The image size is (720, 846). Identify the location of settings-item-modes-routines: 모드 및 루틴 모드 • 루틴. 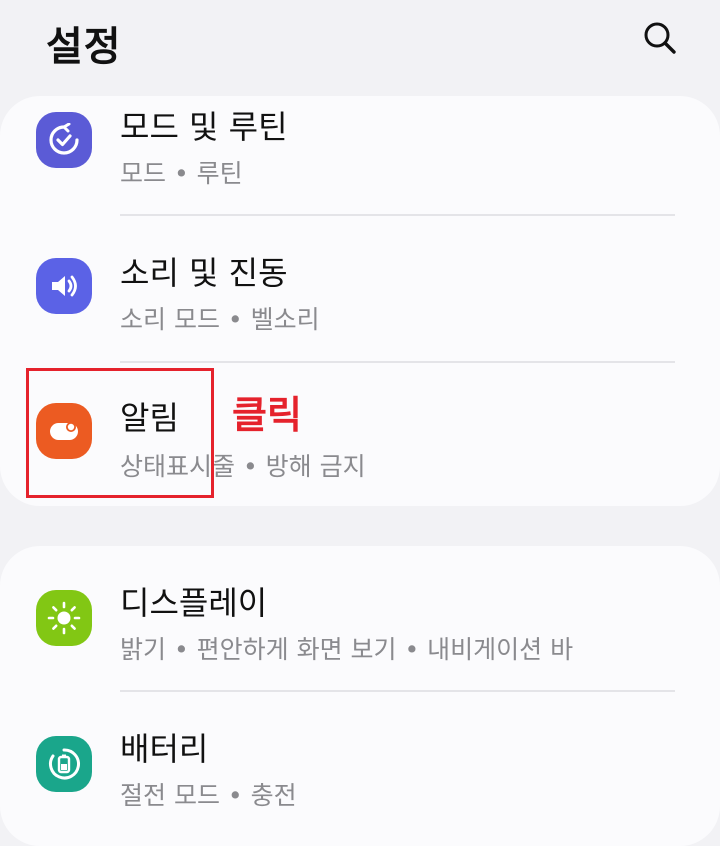
(360, 154).